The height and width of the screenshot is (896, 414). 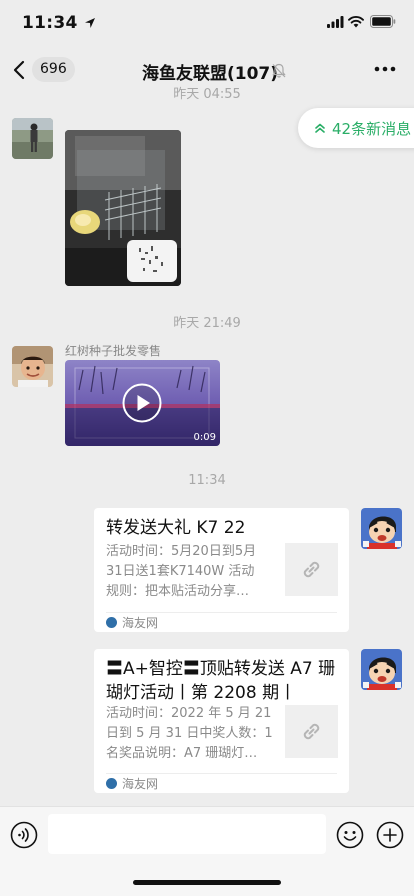 What do you see at coordinates (207, 882) in the screenshot?
I see `home-indicator` at bounding box center [207, 882].